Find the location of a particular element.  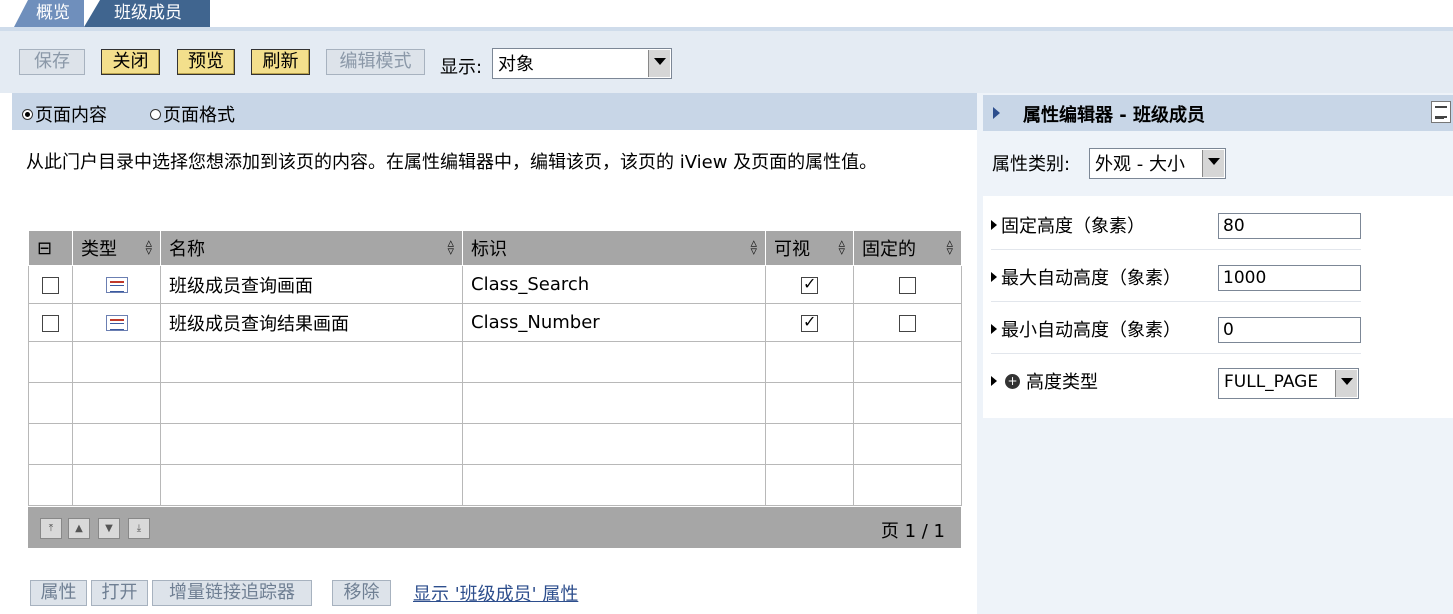

property-row-min-auto-height: 最小自动高度（象素） 0 is located at coordinates (1176, 328).